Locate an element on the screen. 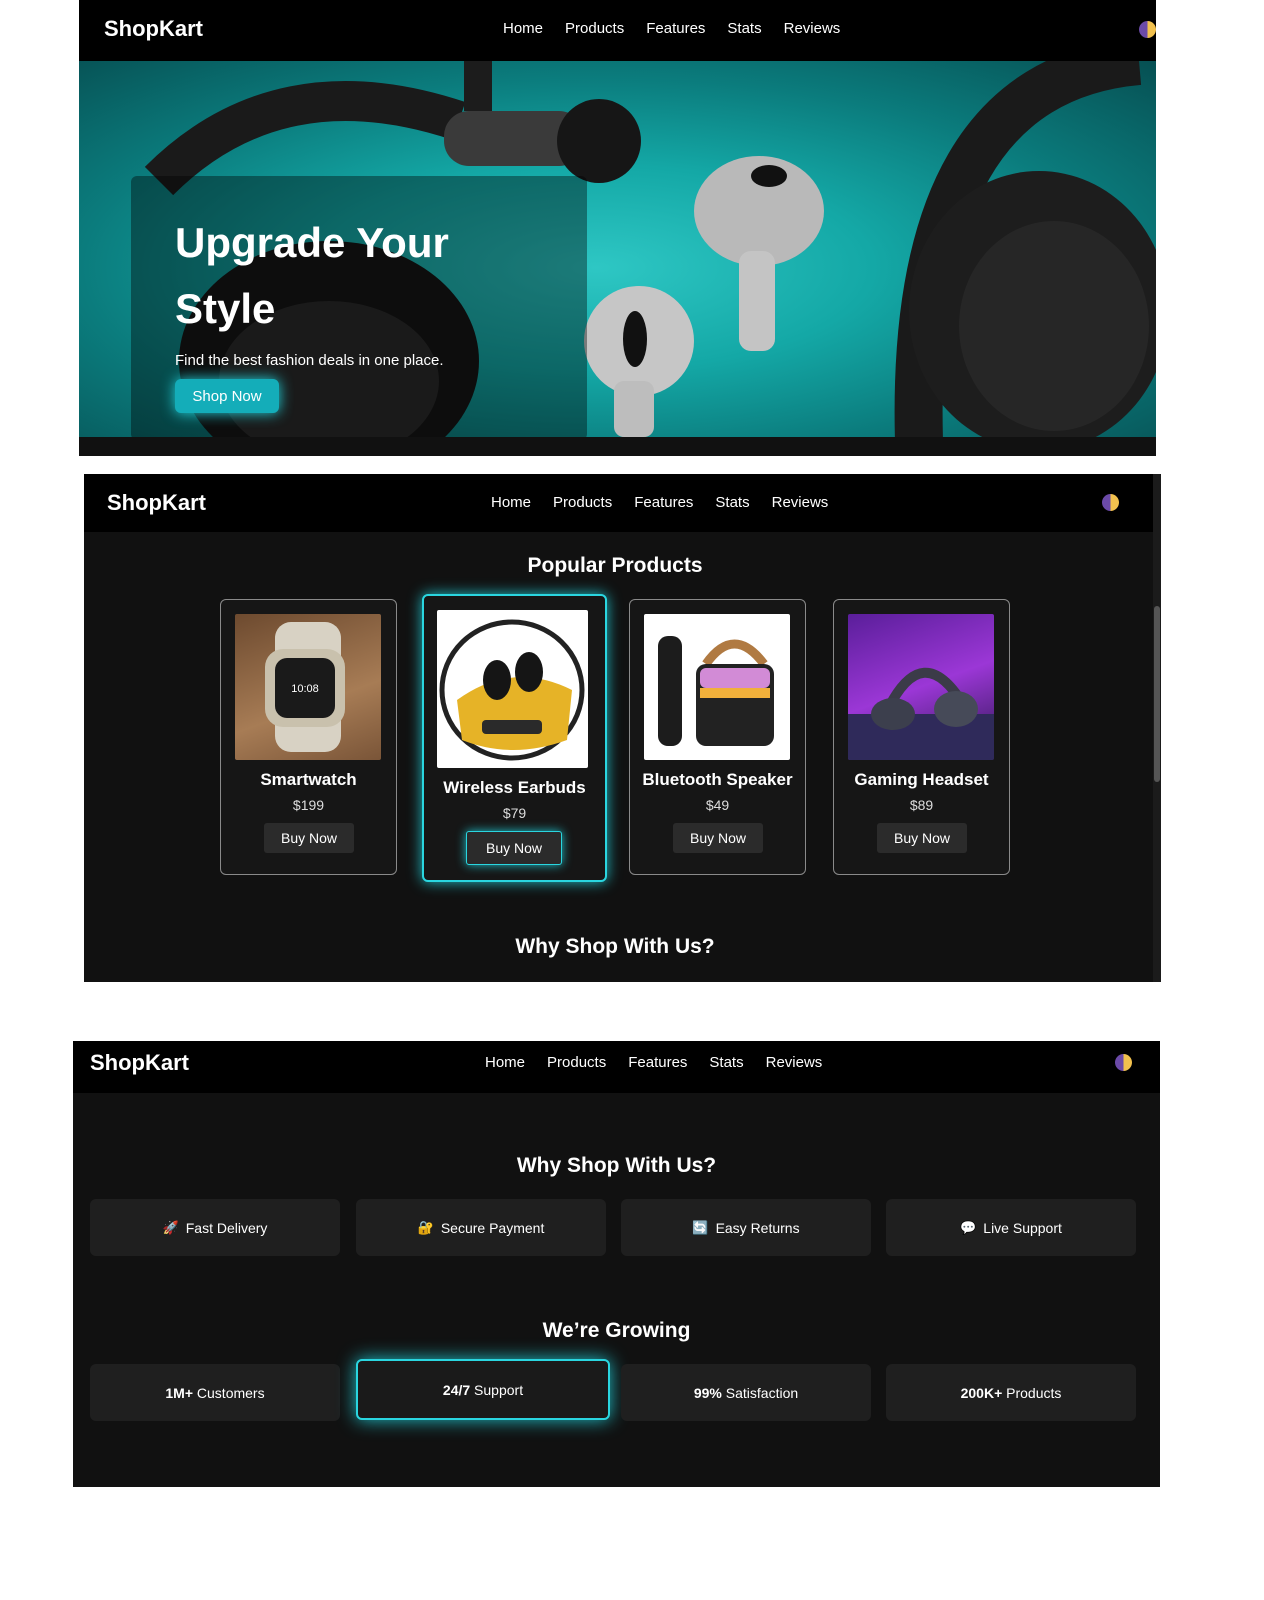  stat-label: Satisfaction is located at coordinates (762, 1392).